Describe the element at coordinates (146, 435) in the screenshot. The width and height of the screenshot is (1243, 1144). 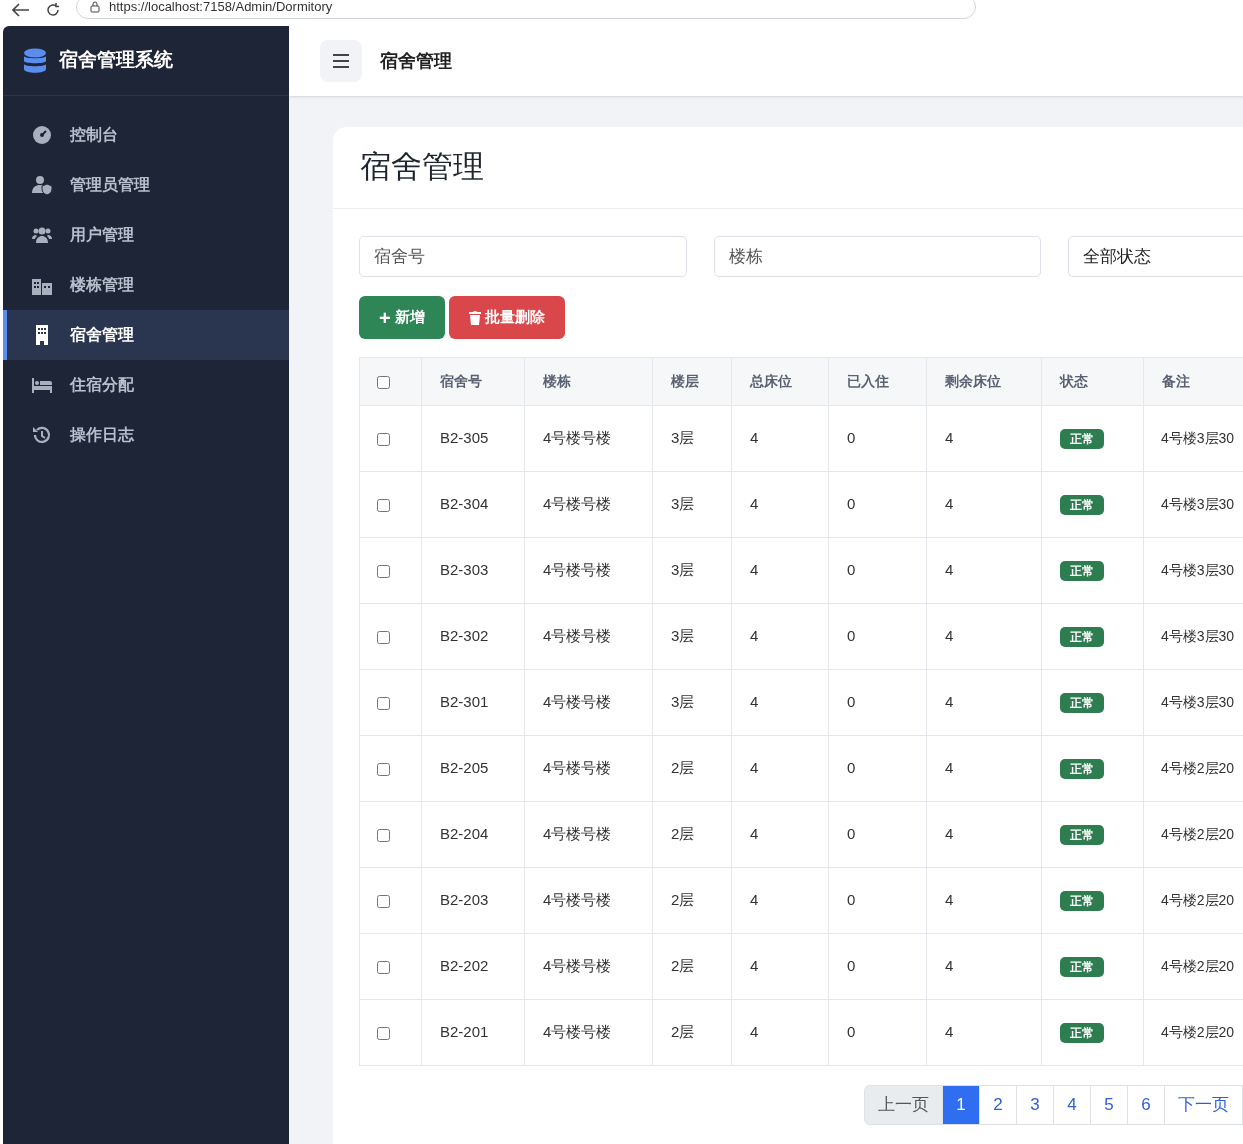
I see `sidebar-item: 操作日志` at that location.